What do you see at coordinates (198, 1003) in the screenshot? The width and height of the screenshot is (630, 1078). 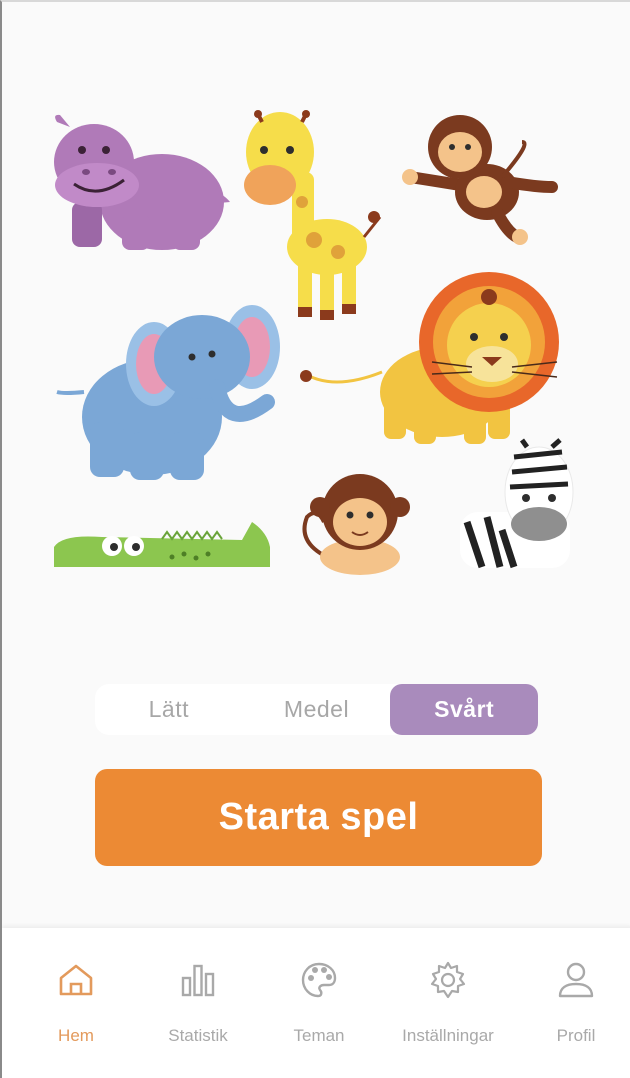 I see `tab-statistics: Statistik` at bounding box center [198, 1003].